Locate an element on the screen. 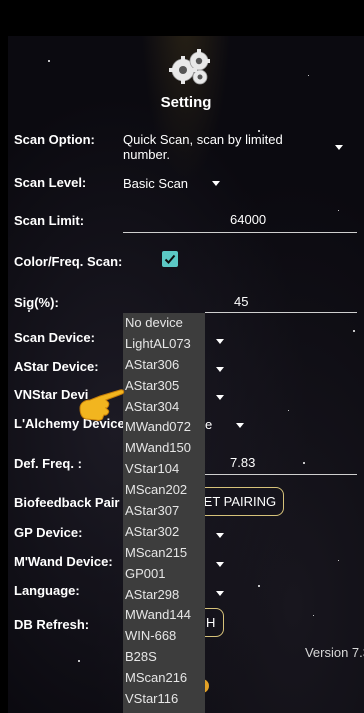 The image size is (364, 713). language-label: Language: is located at coordinates (47, 590).